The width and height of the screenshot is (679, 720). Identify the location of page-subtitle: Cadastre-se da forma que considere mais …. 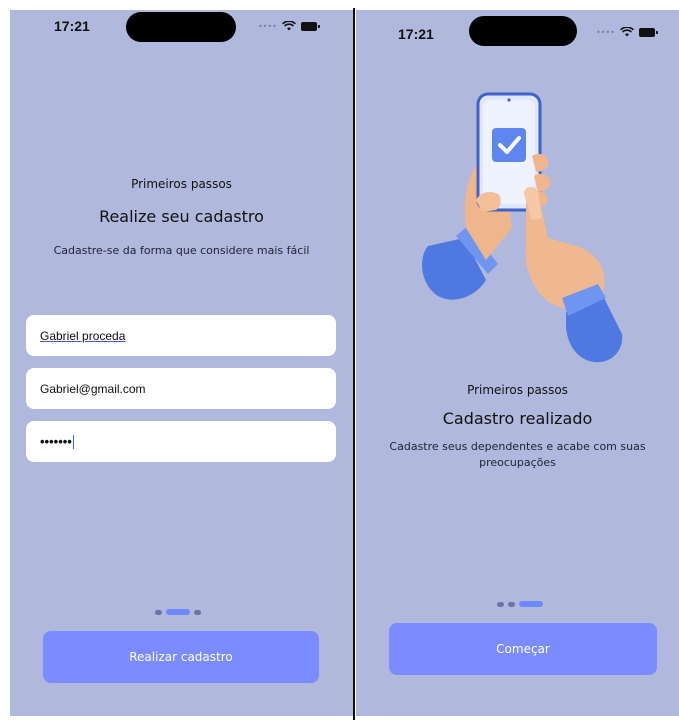
(181, 250).